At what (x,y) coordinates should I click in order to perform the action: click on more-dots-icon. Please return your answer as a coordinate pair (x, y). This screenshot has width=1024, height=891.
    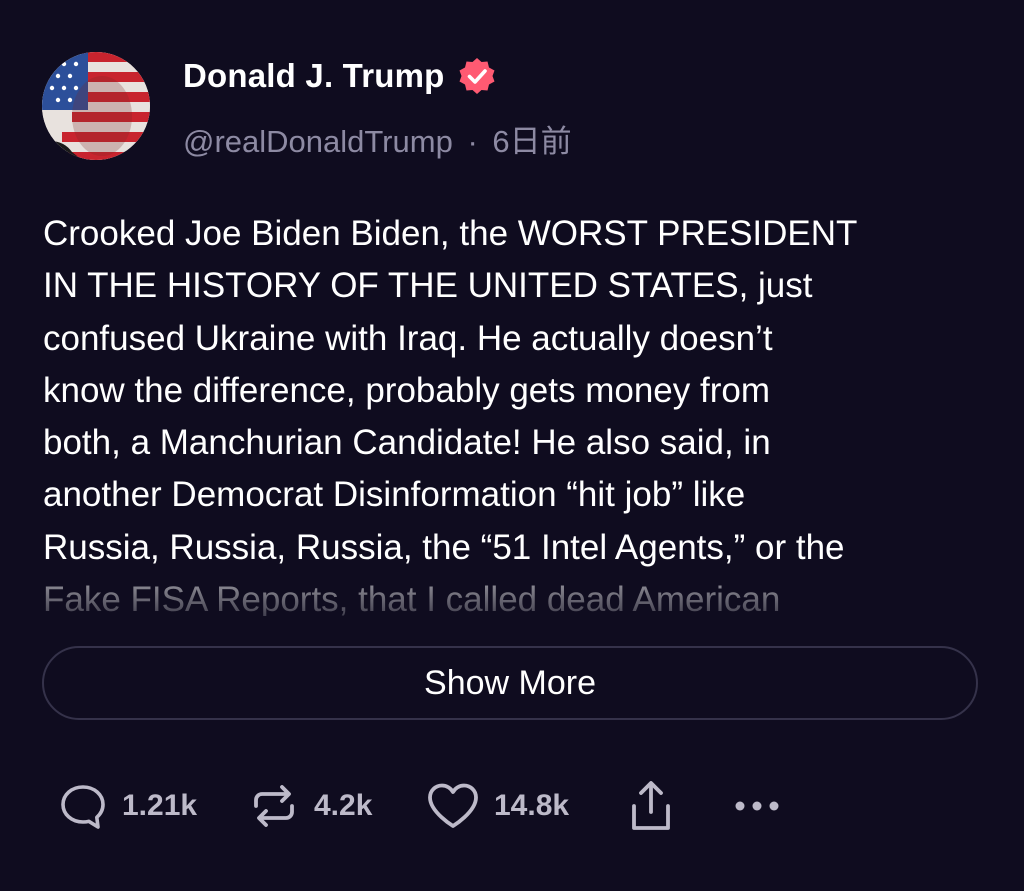
    Looking at the image, I should click on (757, 806).